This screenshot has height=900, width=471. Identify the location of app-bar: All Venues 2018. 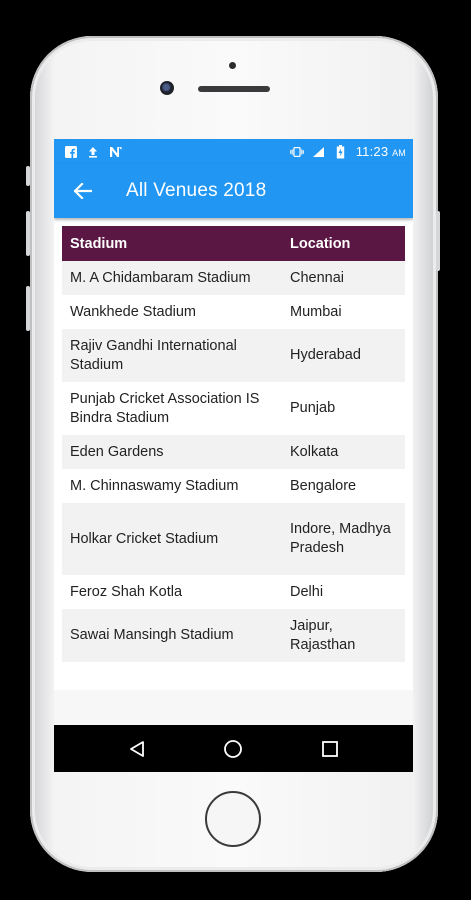
(233, 191).